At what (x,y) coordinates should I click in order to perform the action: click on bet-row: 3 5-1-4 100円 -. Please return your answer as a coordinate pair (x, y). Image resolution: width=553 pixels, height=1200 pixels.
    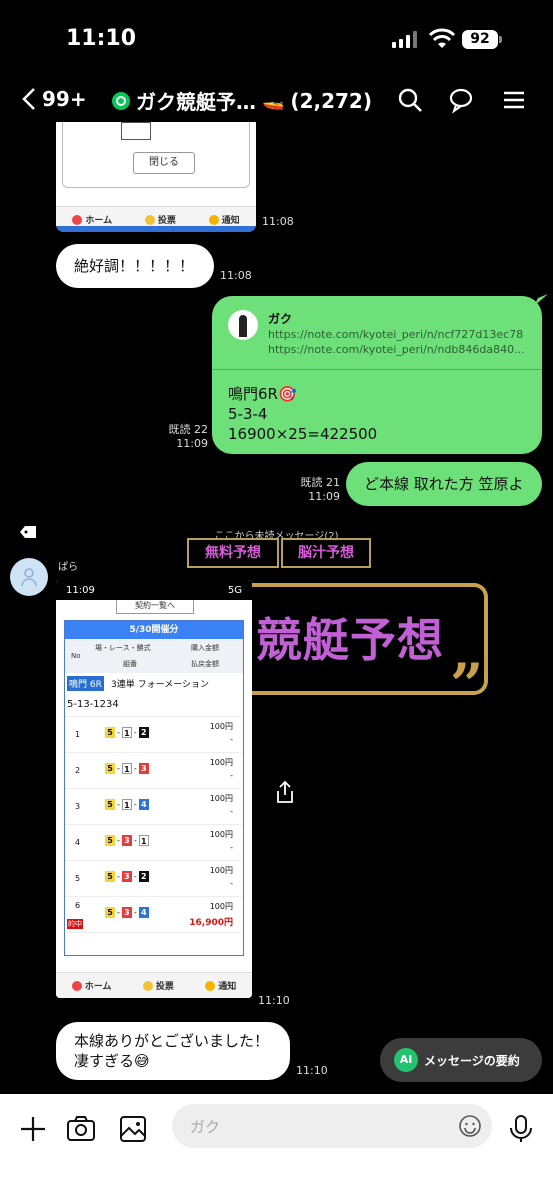
    Looking at the image, I should click on (154, 807).